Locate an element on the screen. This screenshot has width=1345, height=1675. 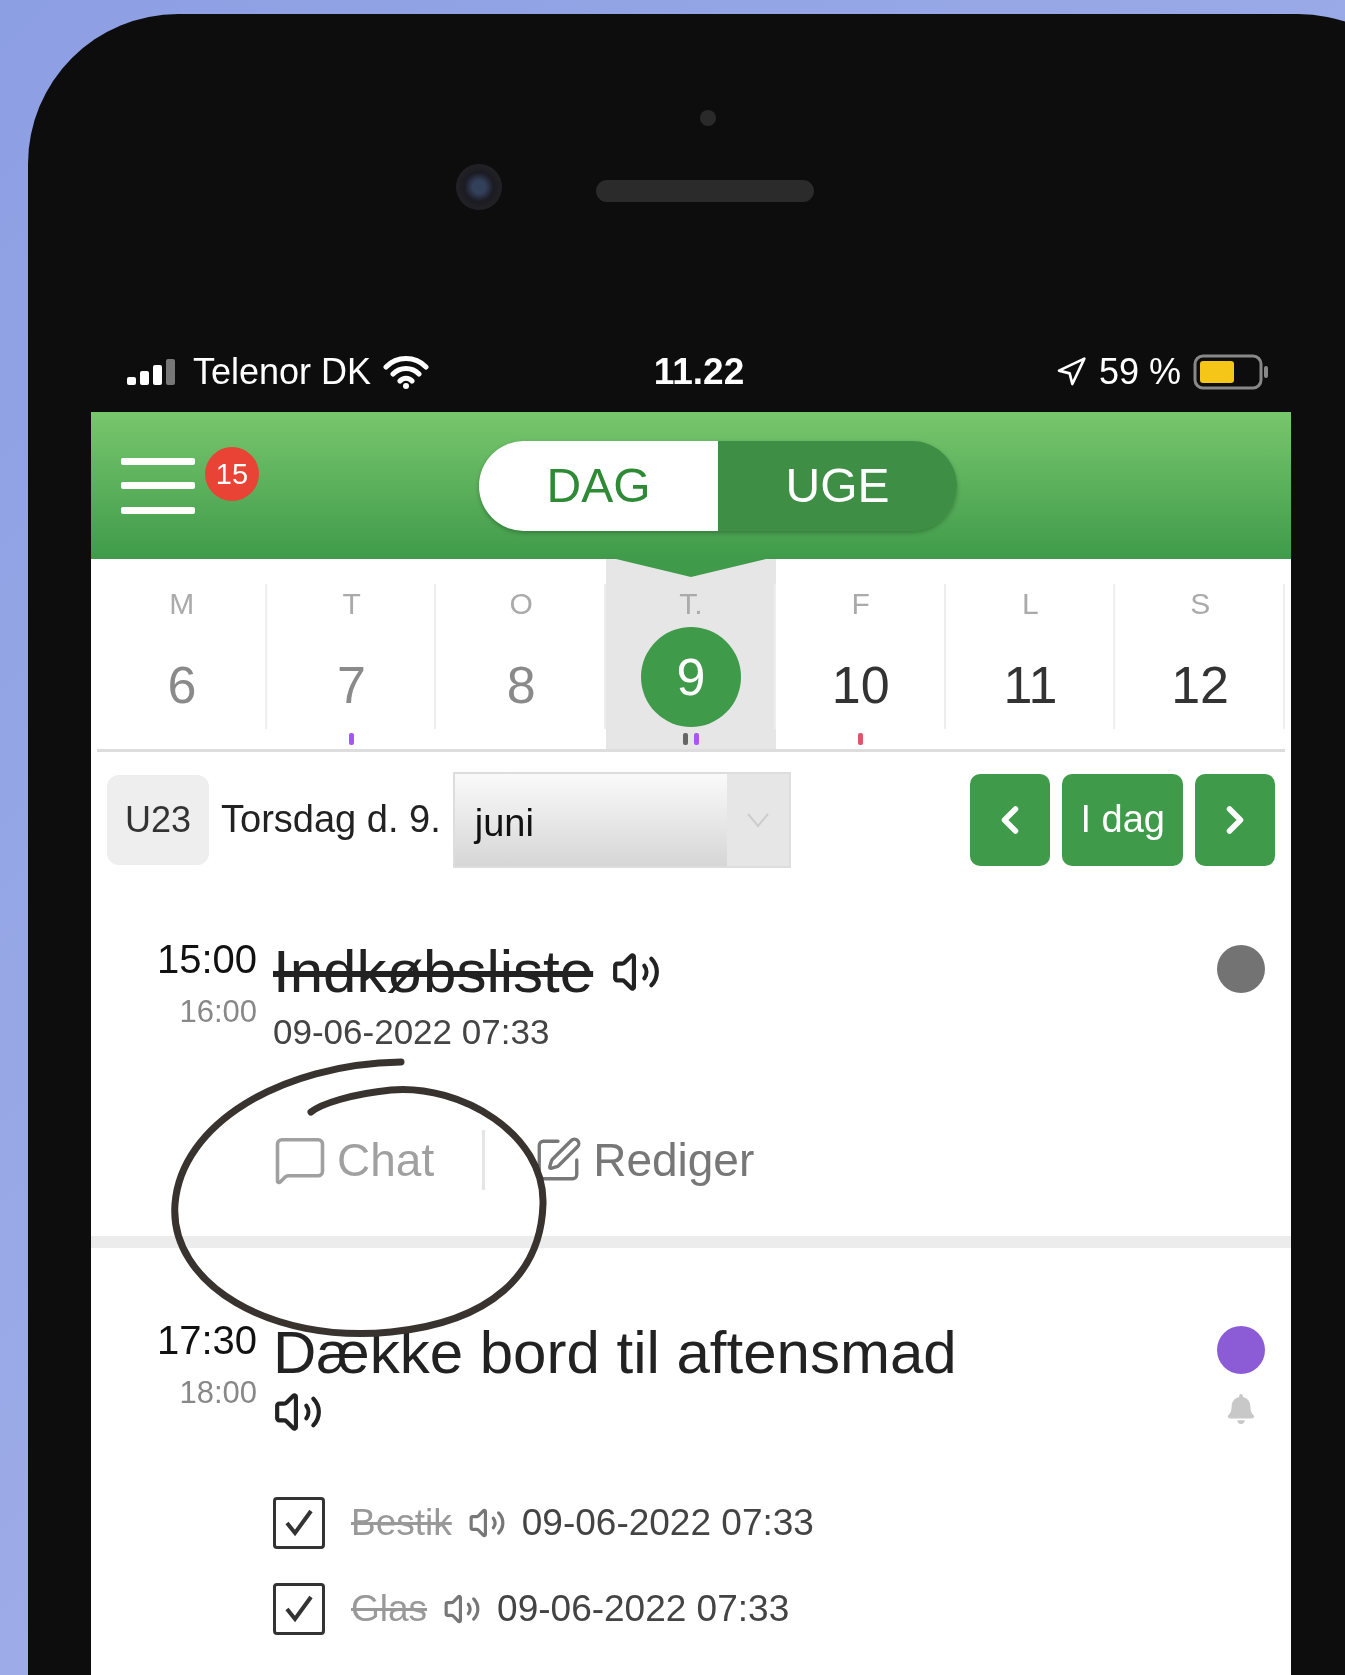
event-title: Indkøbsliste is located at coordinates (433, 971).